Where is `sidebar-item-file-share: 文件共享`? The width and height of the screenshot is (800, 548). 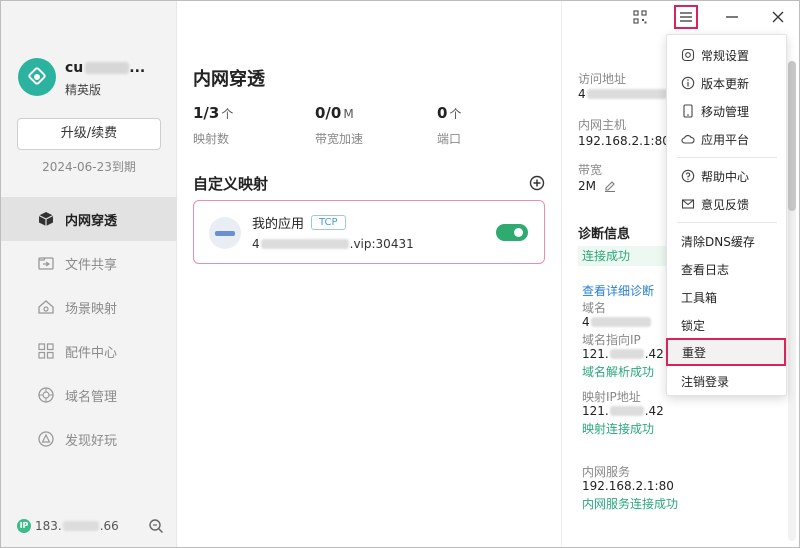 sidebar-item-file-share: 文件共享 is located at coordinates (89, 263).